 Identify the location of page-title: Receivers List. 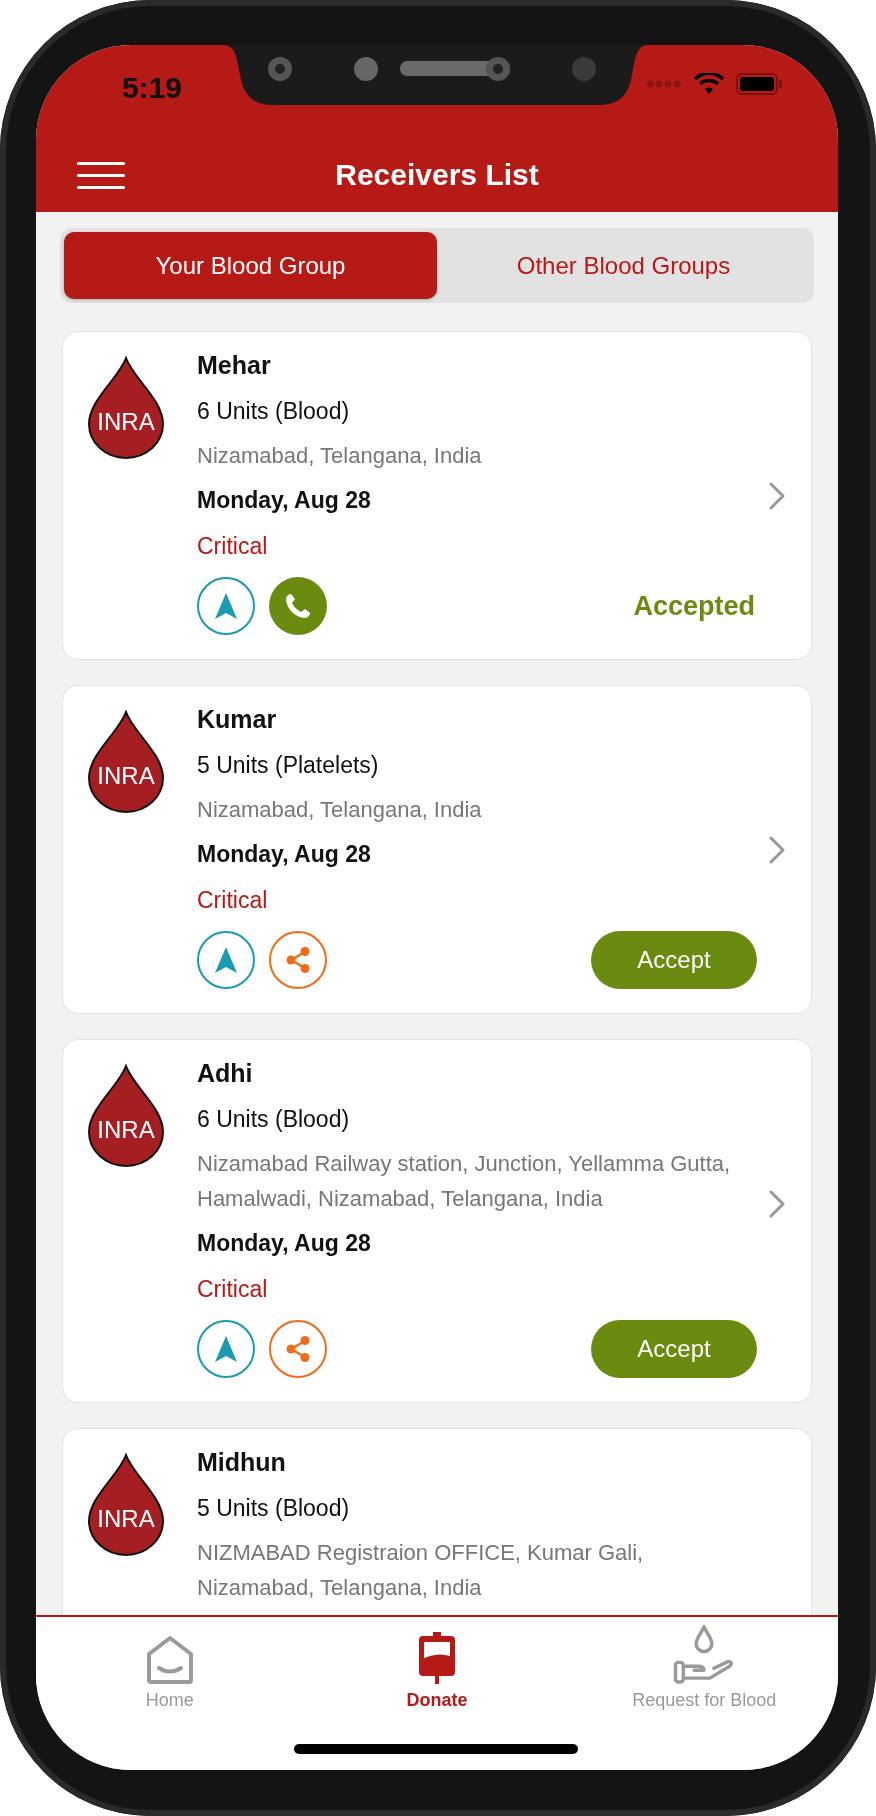
(437, 175).